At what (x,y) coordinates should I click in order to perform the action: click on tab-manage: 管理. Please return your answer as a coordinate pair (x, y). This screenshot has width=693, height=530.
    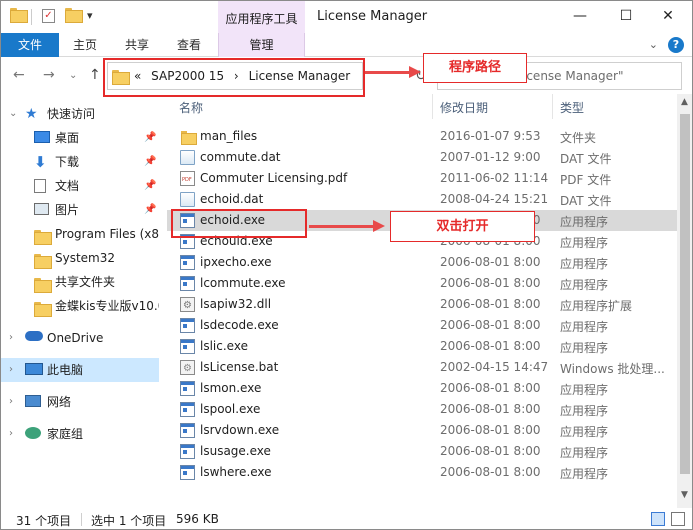
    Looking at the image, I should click on (261, 45).